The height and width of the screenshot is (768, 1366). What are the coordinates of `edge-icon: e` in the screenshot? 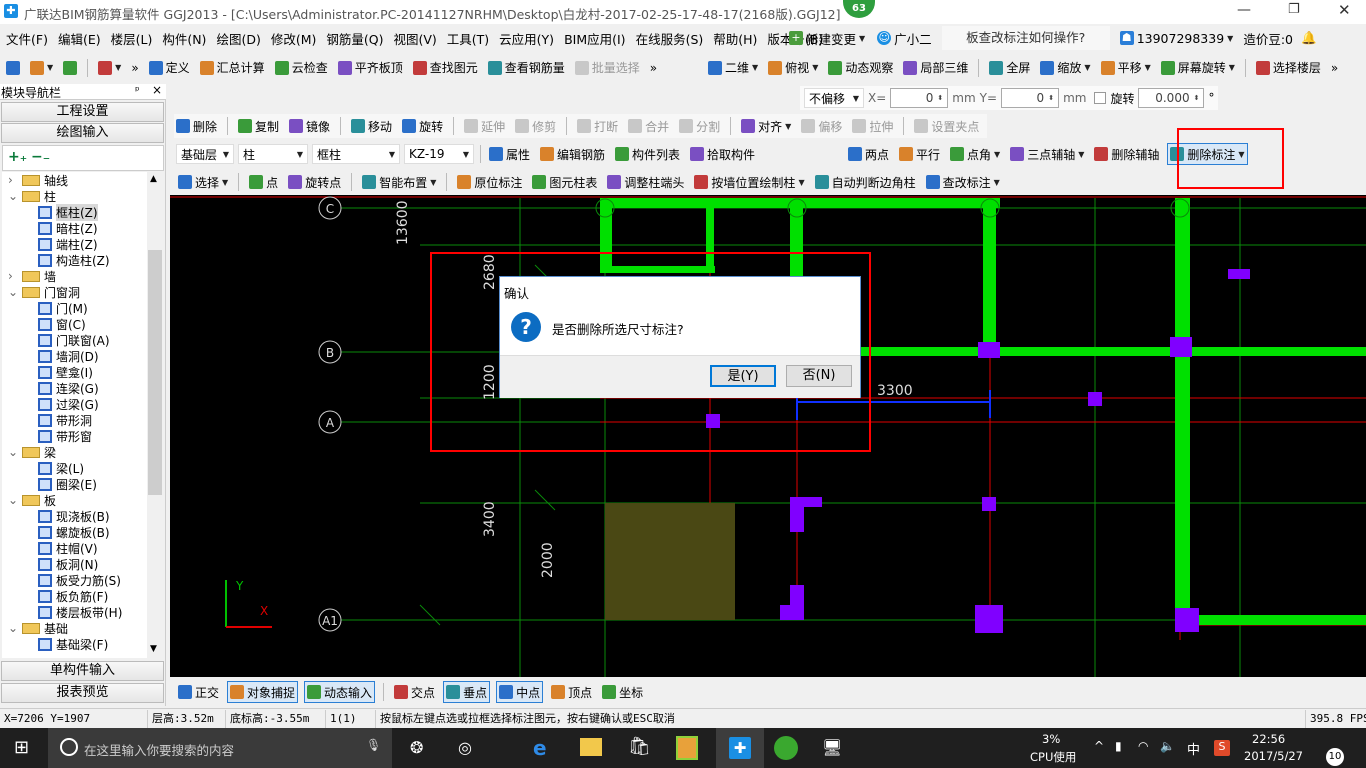 It's located at (540, 748).